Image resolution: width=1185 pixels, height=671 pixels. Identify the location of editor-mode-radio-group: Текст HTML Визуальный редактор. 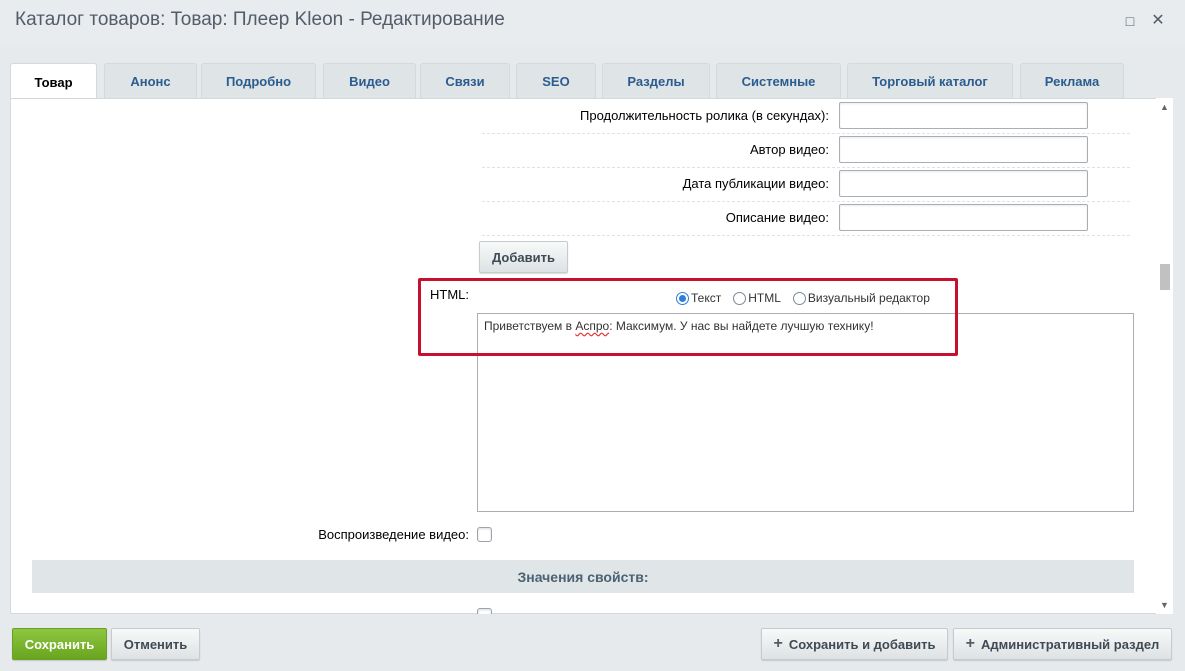
(803, 298).